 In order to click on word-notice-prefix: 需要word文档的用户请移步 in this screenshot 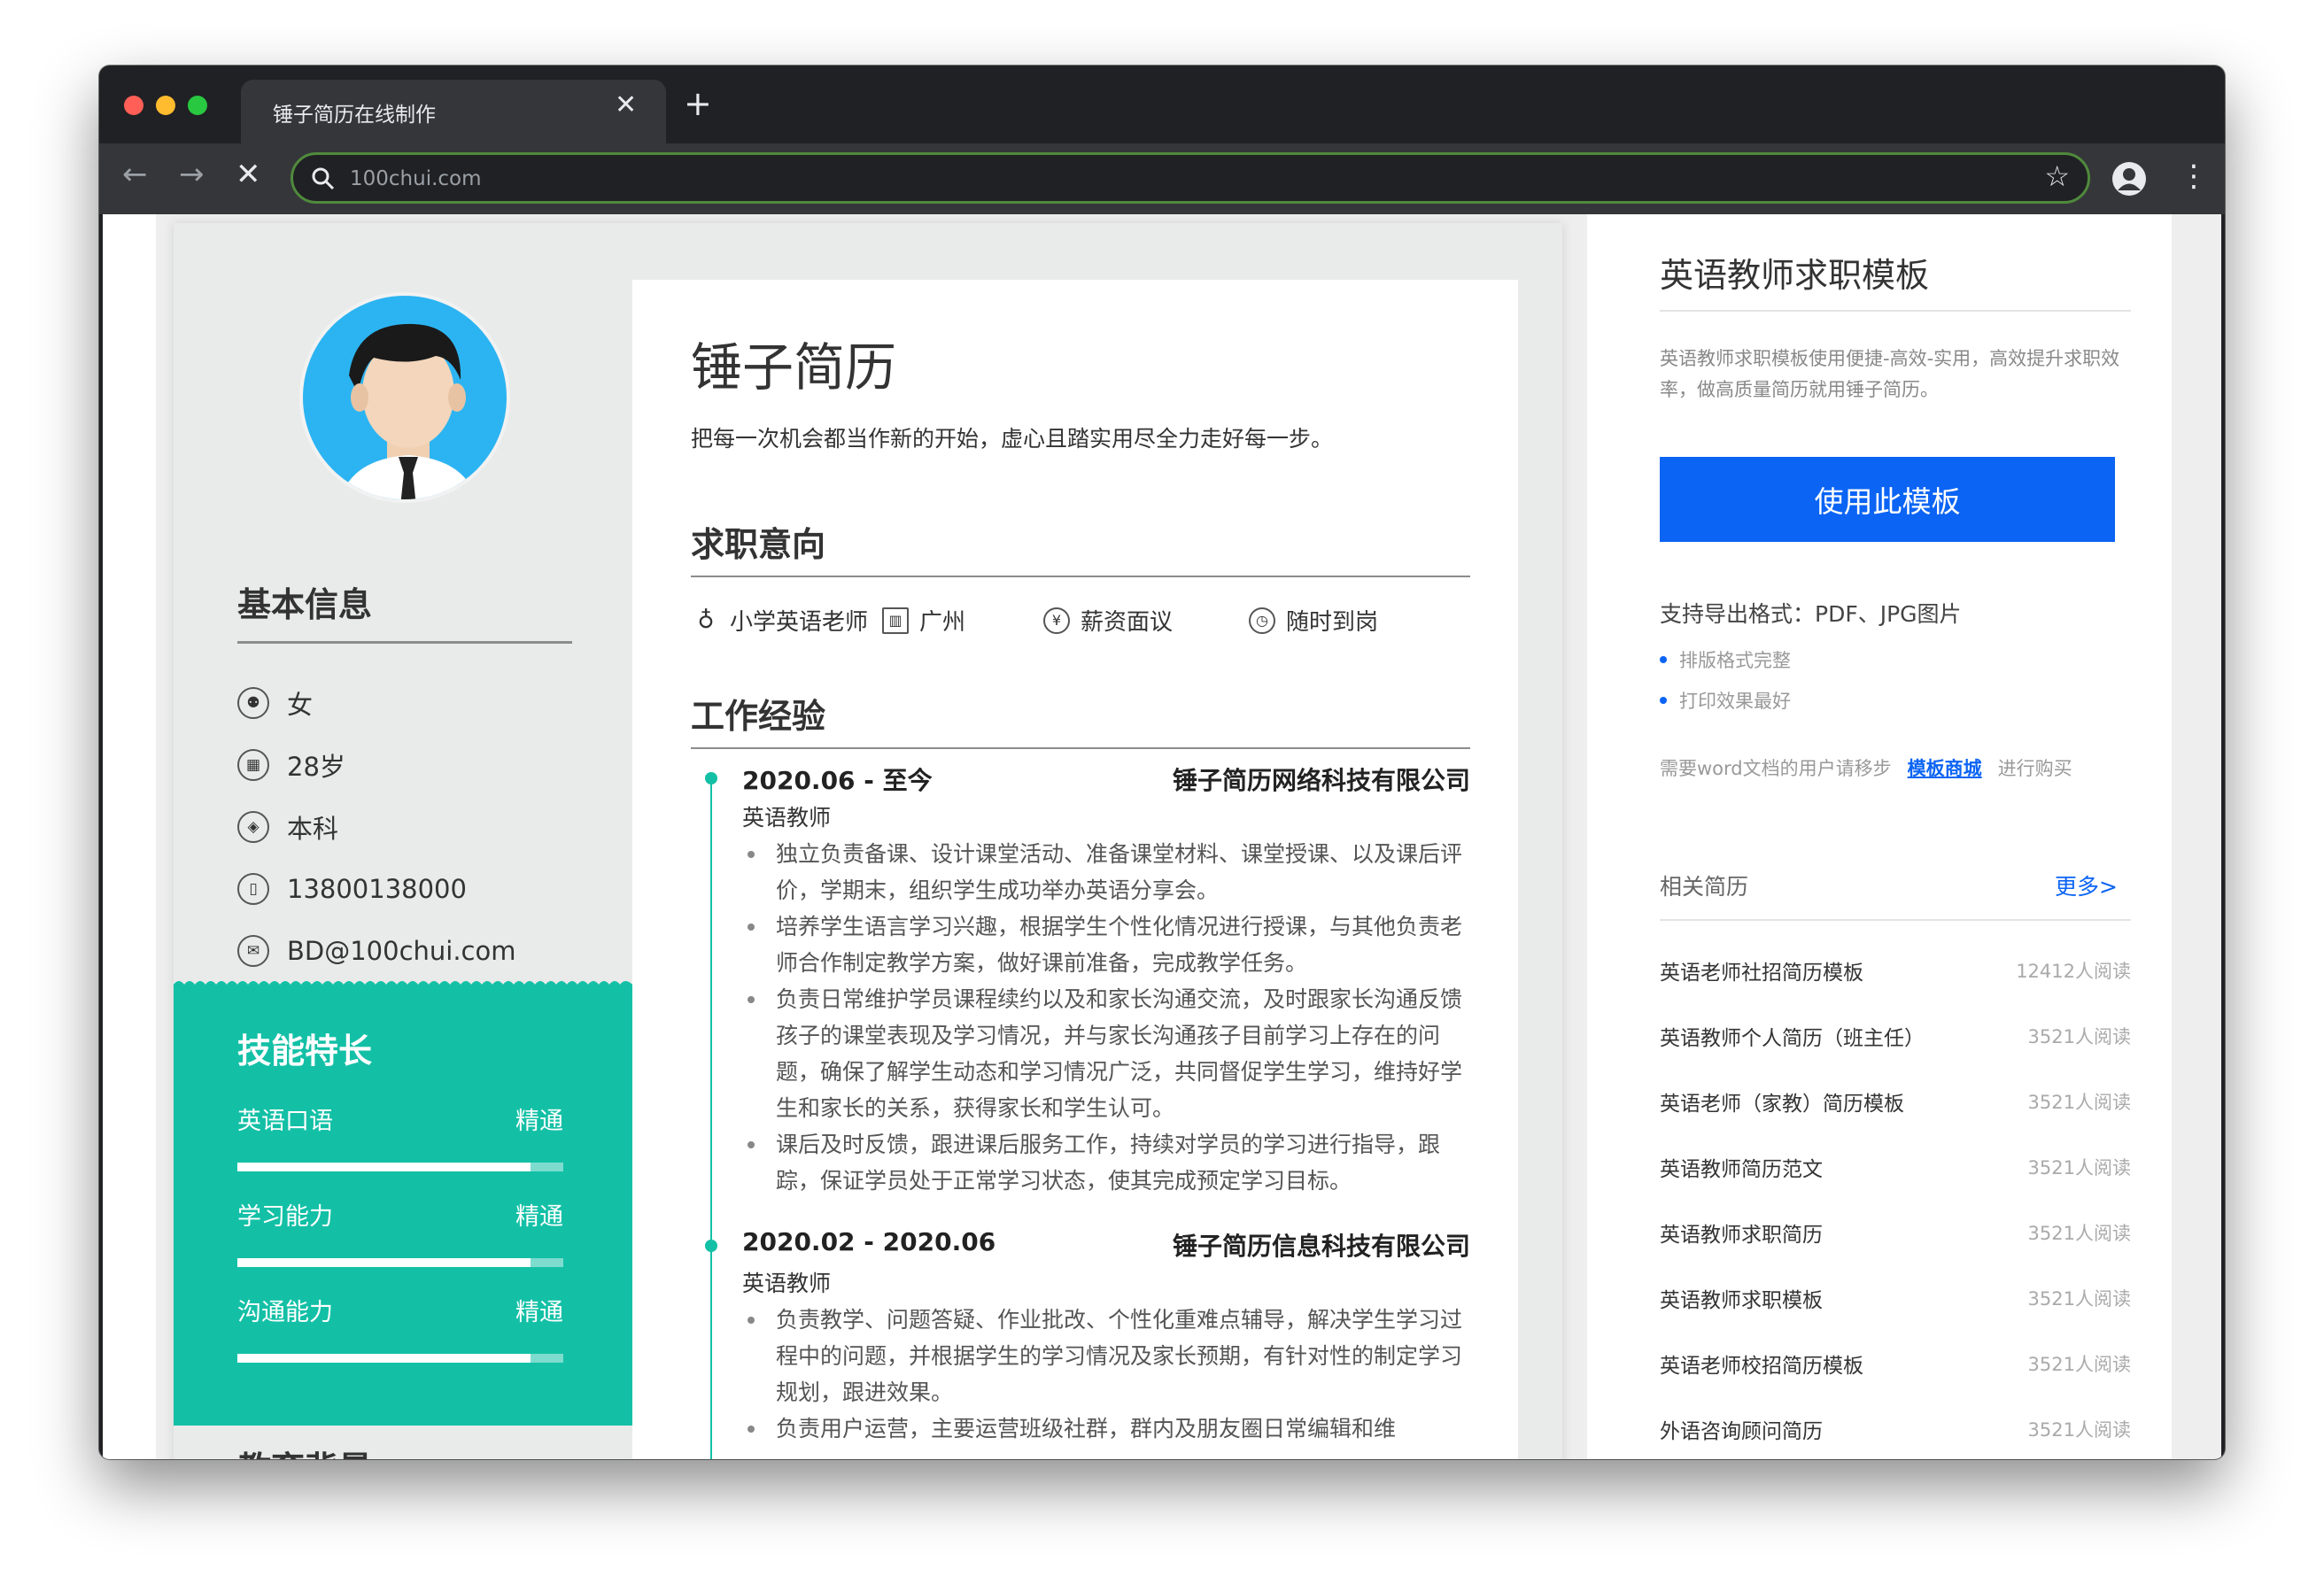, I will do `click(1776, 768)`.